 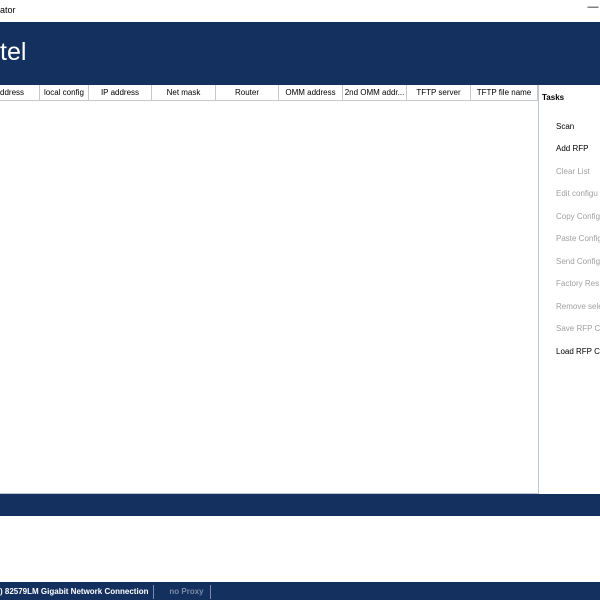 What do you see at coordinates (578, 283) in the screenshot?
I see `task-factory-reset: Factory Res` at bounding box center [578, 283].